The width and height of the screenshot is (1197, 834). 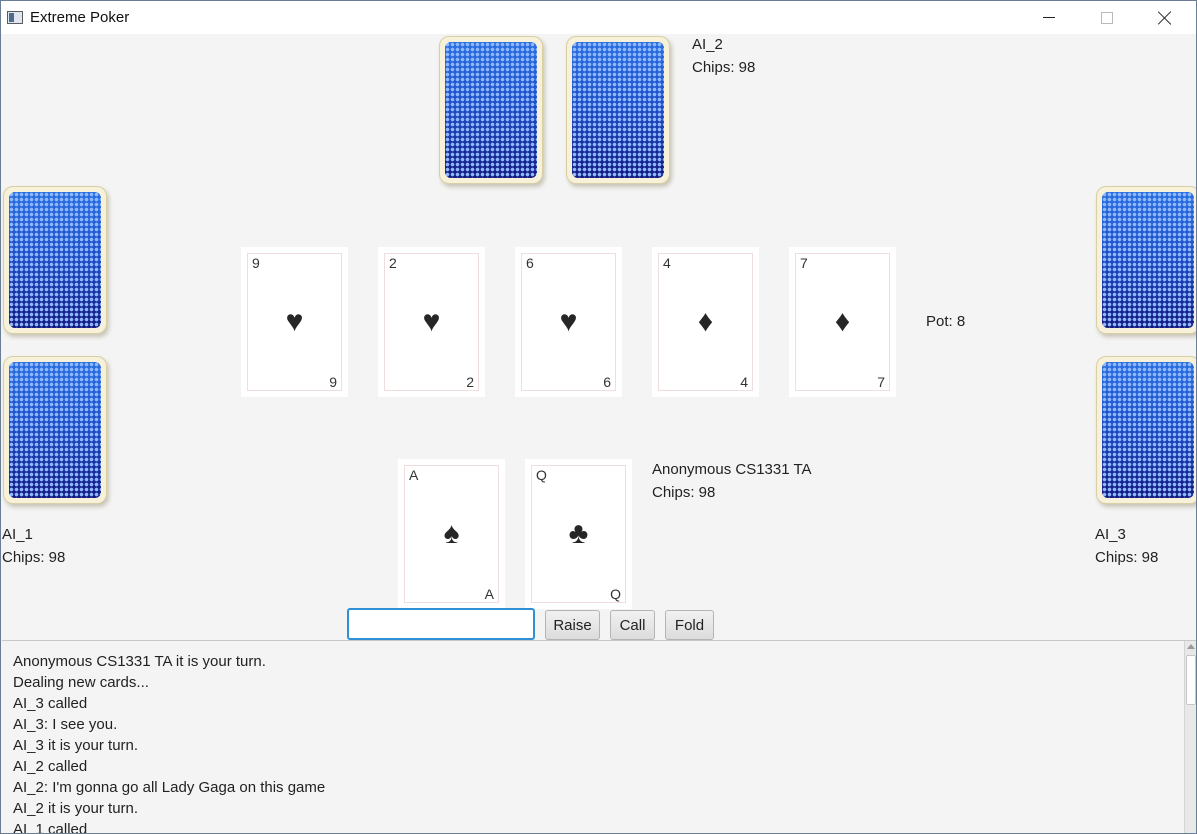 What do you see at coordinates (50, 703) in the screenshot?
I see `log-line: AI_3 called` at bounding box center [50, 703].